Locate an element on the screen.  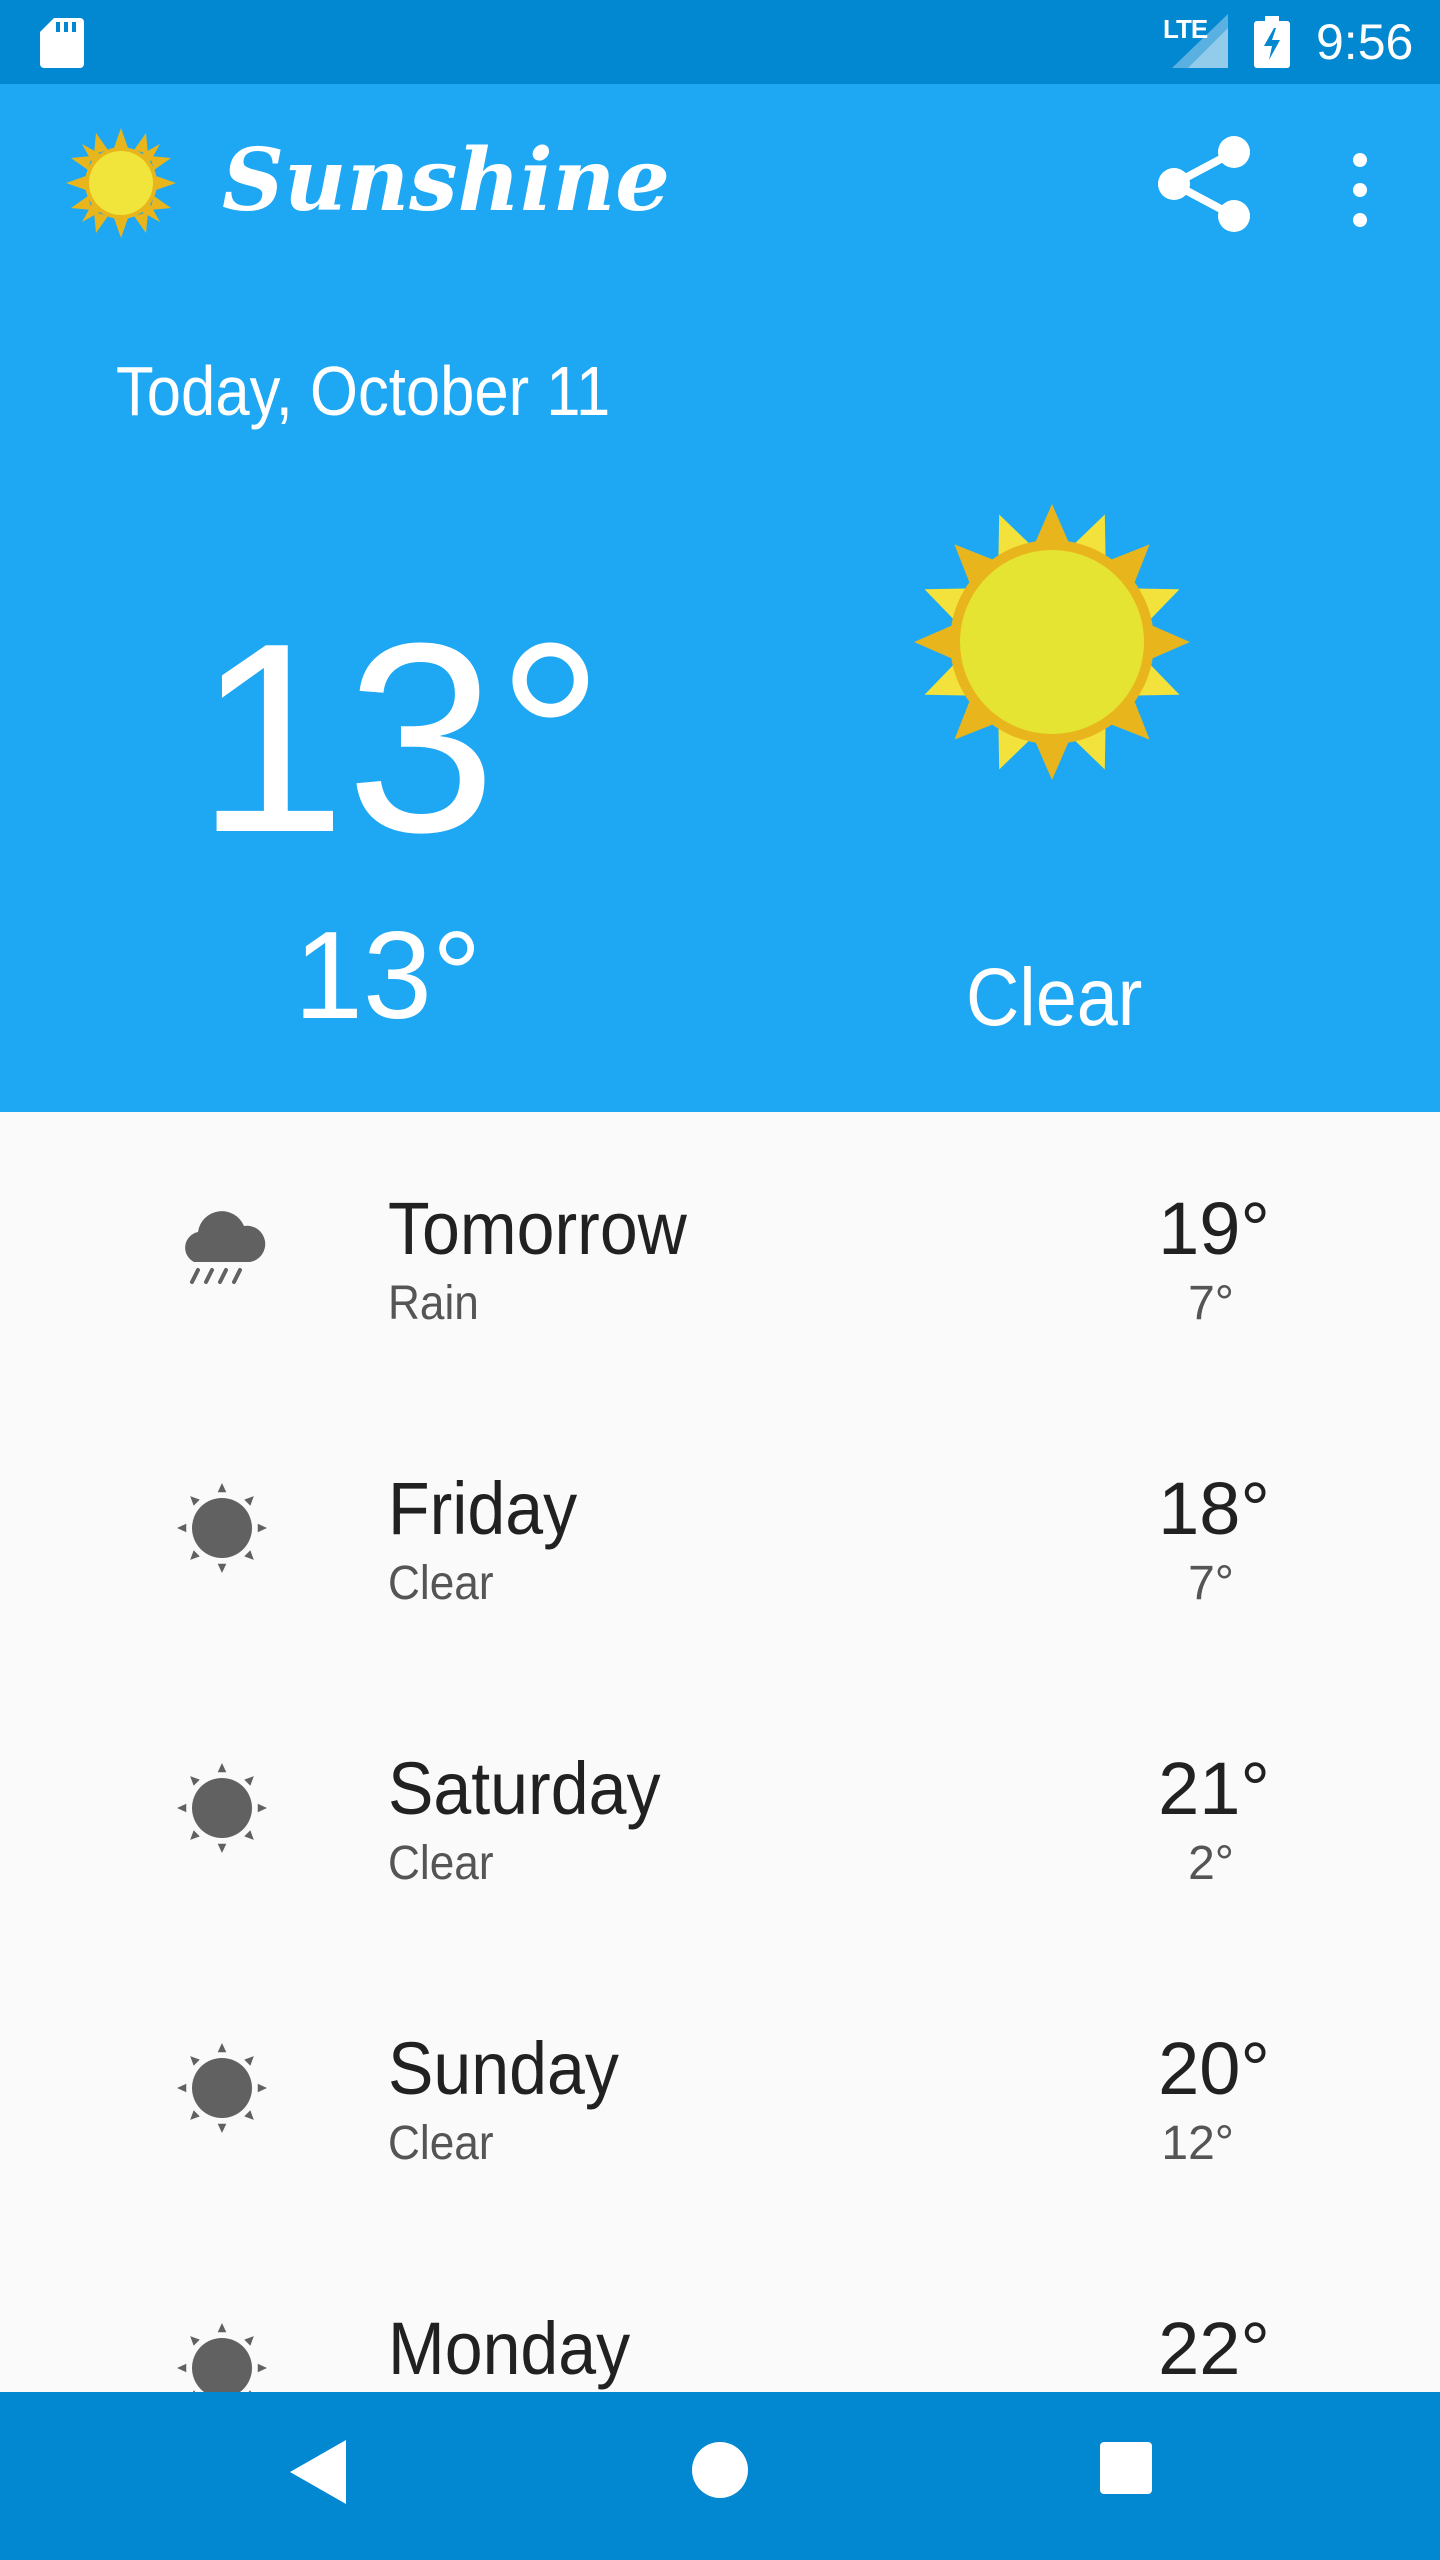
recents-icon is located at coordinates (1126, 2468).